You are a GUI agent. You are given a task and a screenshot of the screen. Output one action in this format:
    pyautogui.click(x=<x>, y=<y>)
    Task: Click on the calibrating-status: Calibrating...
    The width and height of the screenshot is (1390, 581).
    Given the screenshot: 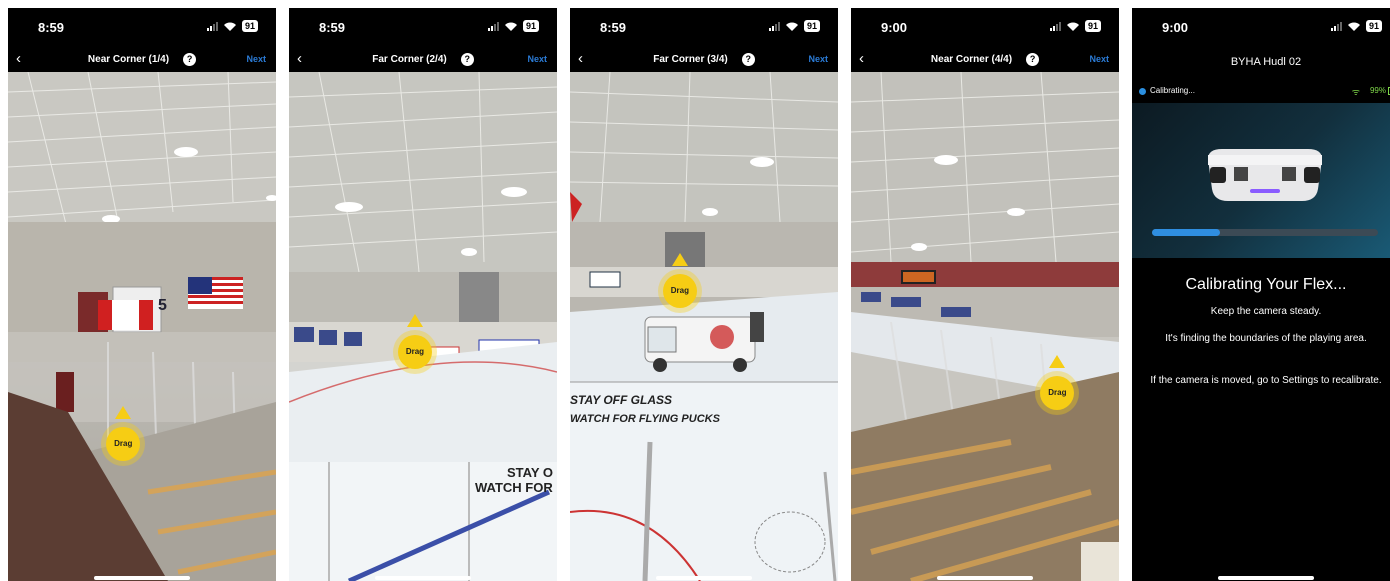 What is the action you would take?
    pyautogui.click(x=1172, y=90)
    